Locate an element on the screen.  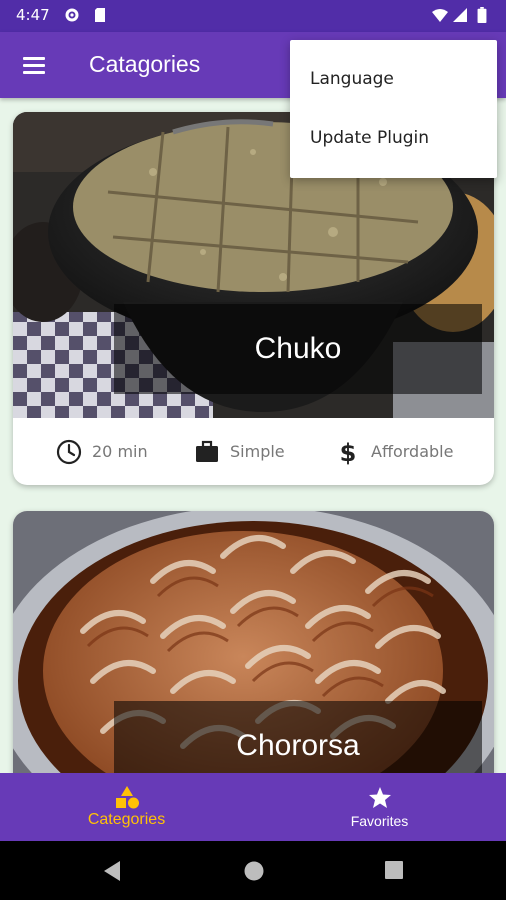
back-icon is located at coordinates (112, 871).